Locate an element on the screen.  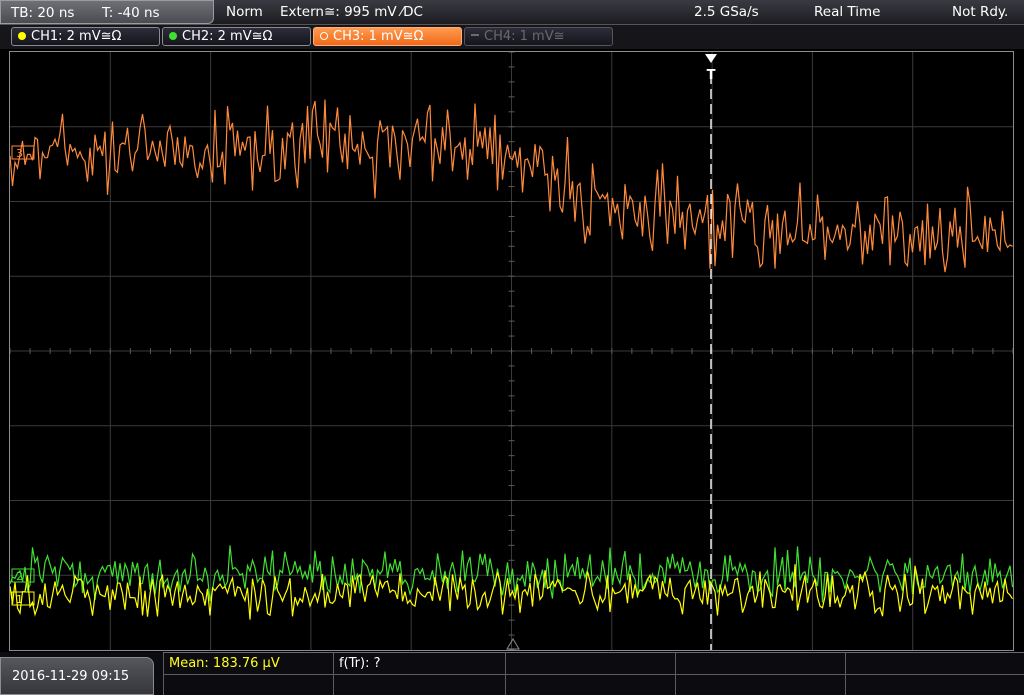
ch1-marker-label: 1 is located at coordinates (19, 599).